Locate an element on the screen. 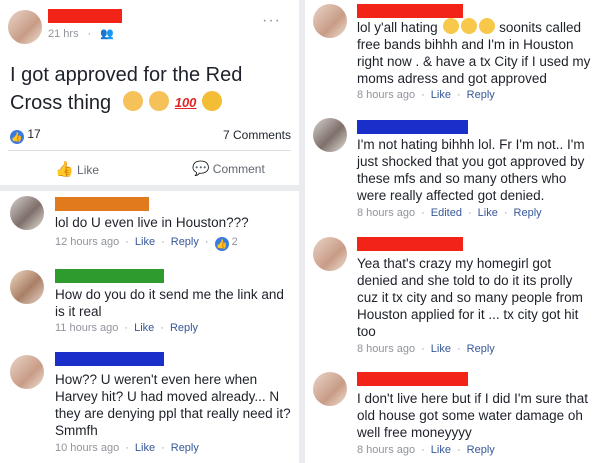 This screenshot has width=600, height=463. comment-button-label: Comment is located at coordinates (238, 169).